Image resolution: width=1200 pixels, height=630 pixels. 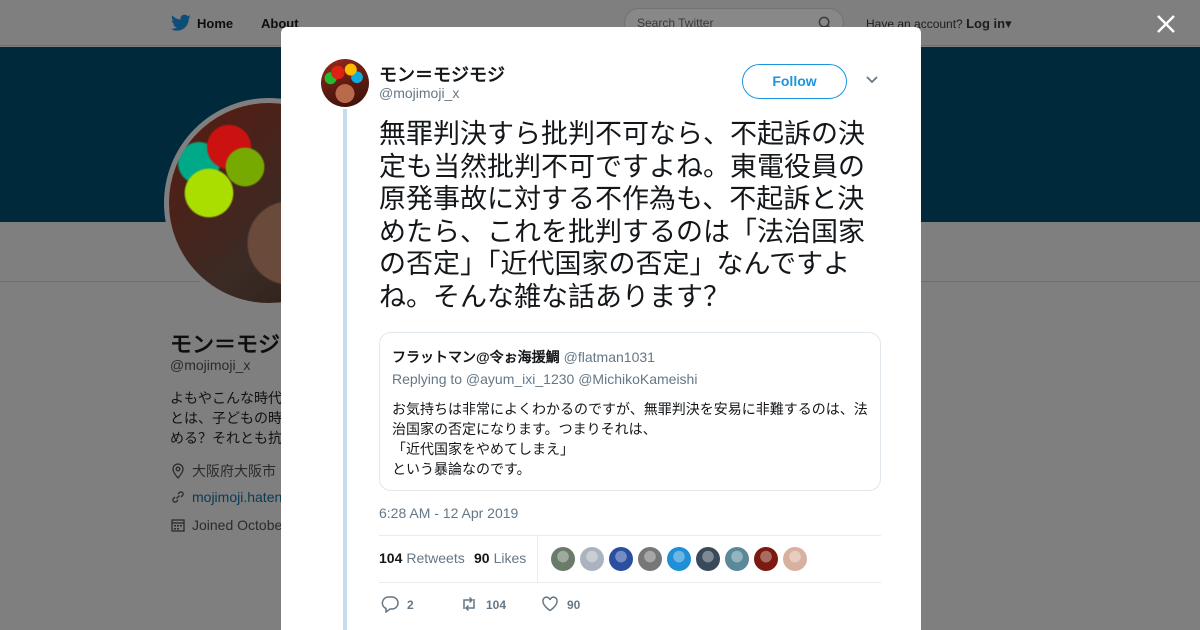 I want to click on retweet-count: 104, so click(x=496, y=605).